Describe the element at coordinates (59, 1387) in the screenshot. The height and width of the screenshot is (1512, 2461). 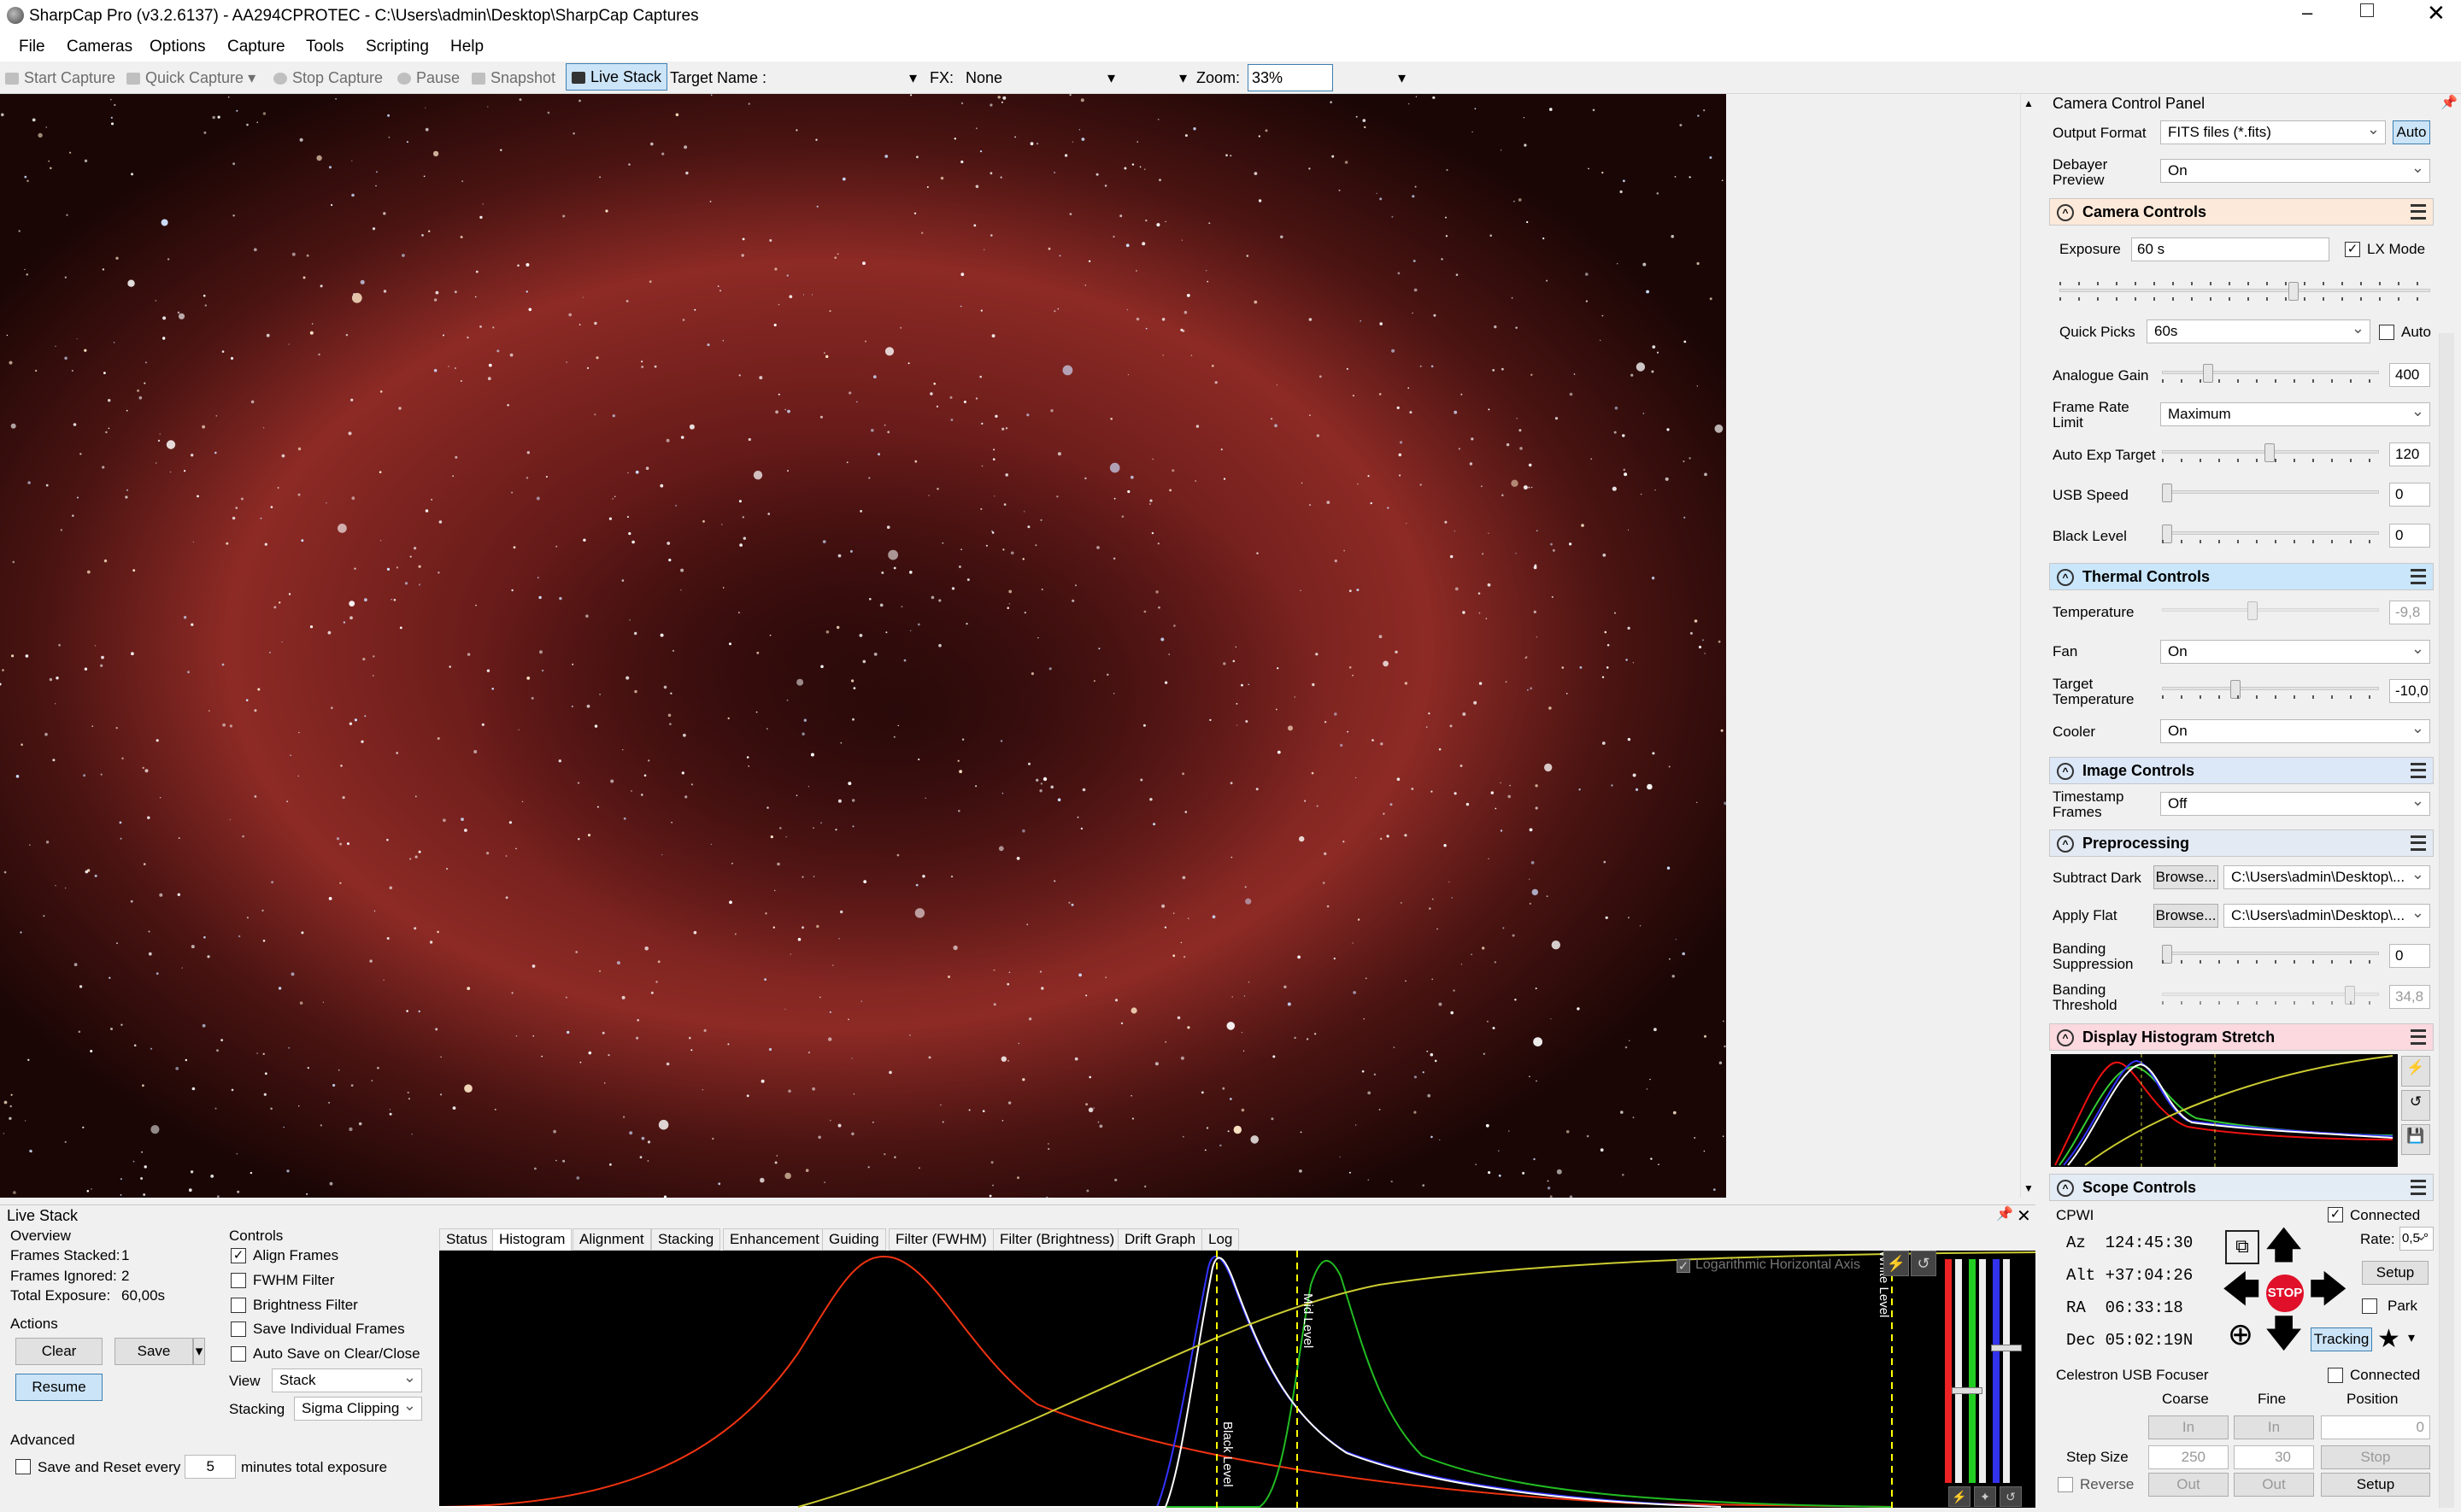
I see `resume-button: Resume` at that location.